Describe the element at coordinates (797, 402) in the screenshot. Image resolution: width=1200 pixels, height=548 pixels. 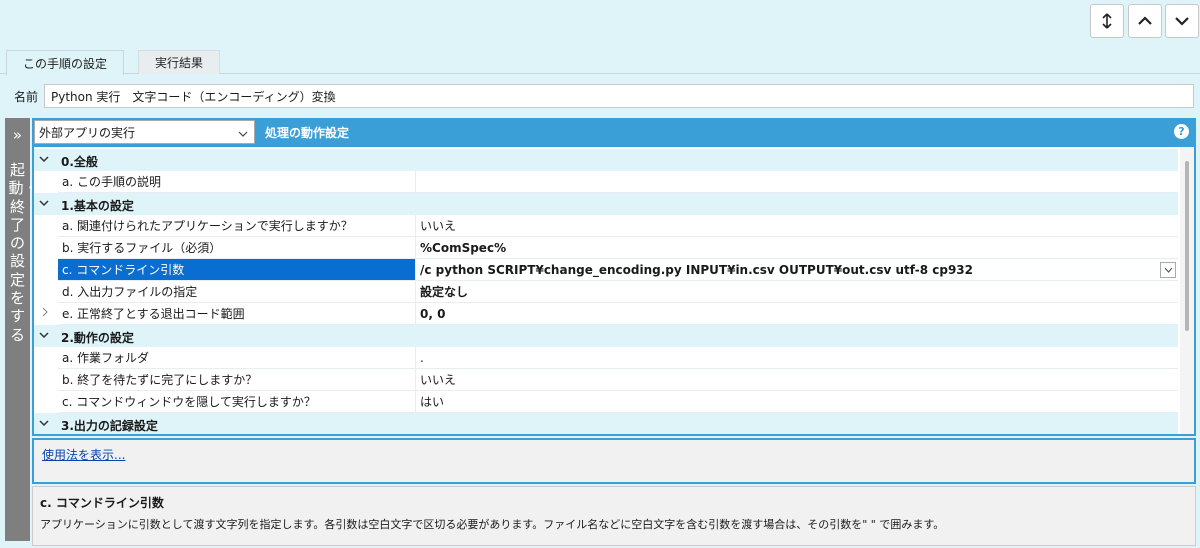
I see `property-value: はい` at that location.